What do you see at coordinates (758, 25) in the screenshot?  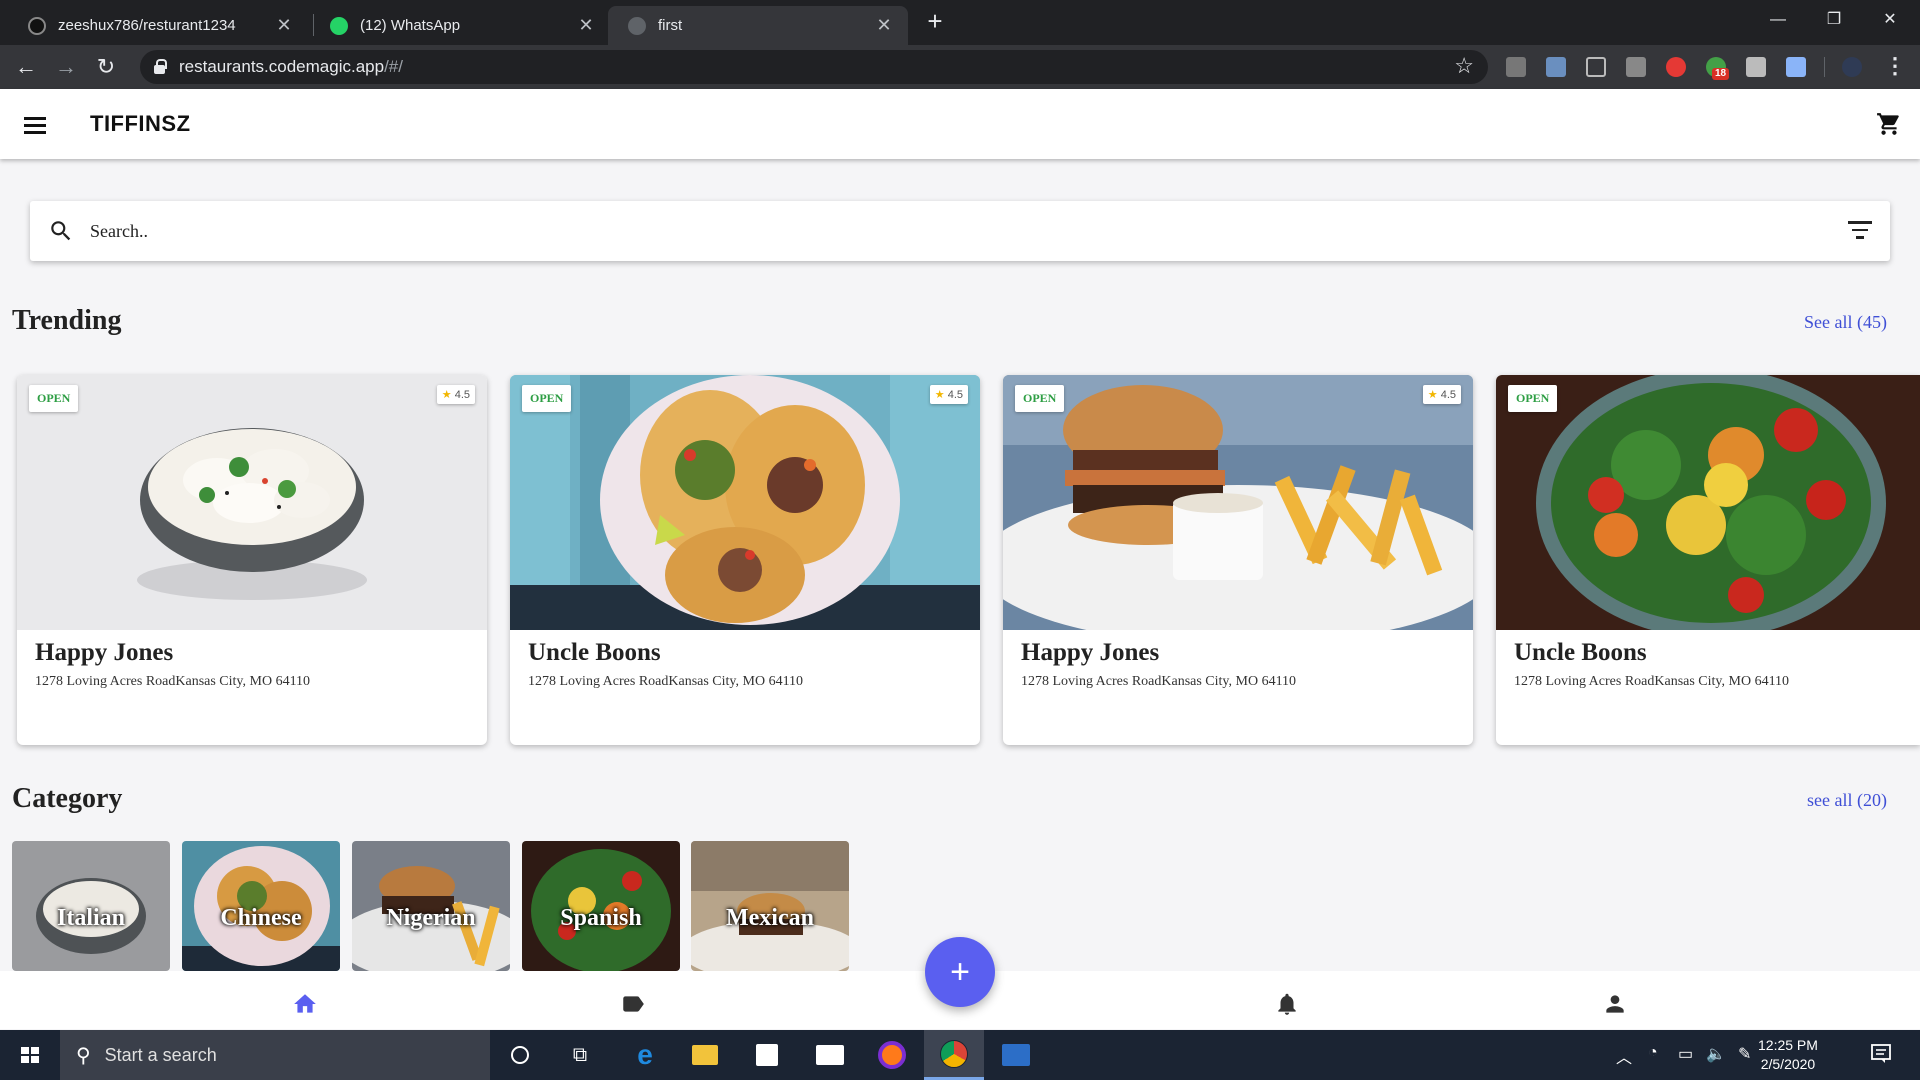 I see `tab-first: first ✕` at bounding box center [758, 25].